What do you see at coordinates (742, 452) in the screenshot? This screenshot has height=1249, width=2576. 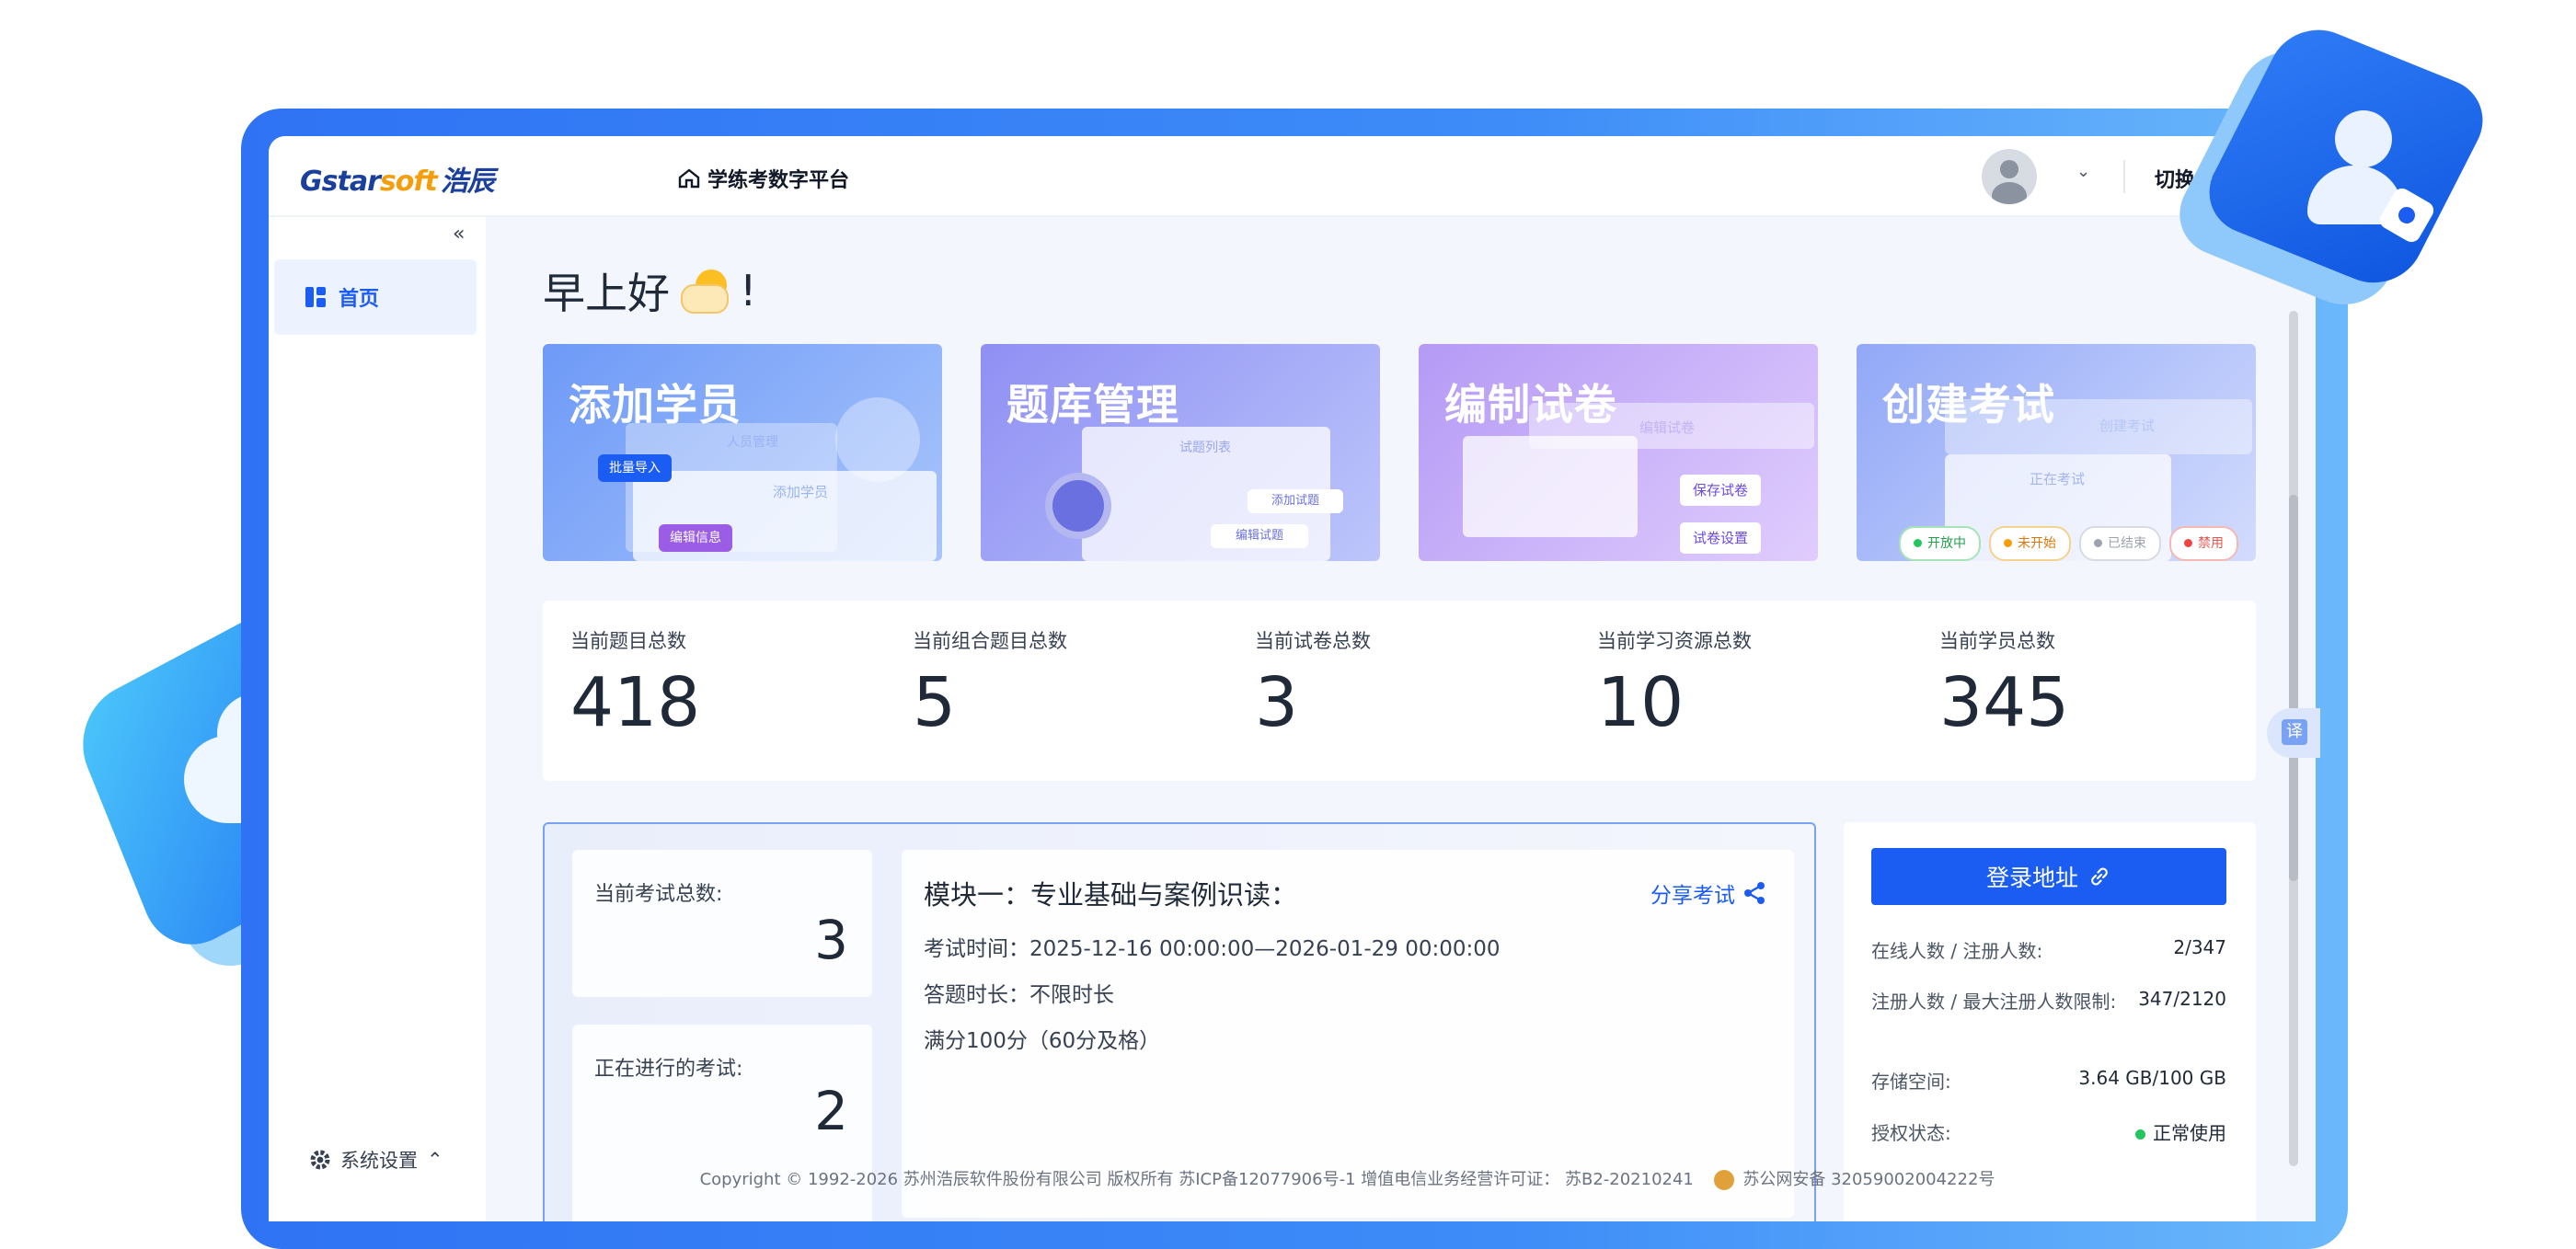 I see `add-student-card: 人员管理 批量导入 添加学员 编辑信息 添加学员` at bounding box center [742, 452].